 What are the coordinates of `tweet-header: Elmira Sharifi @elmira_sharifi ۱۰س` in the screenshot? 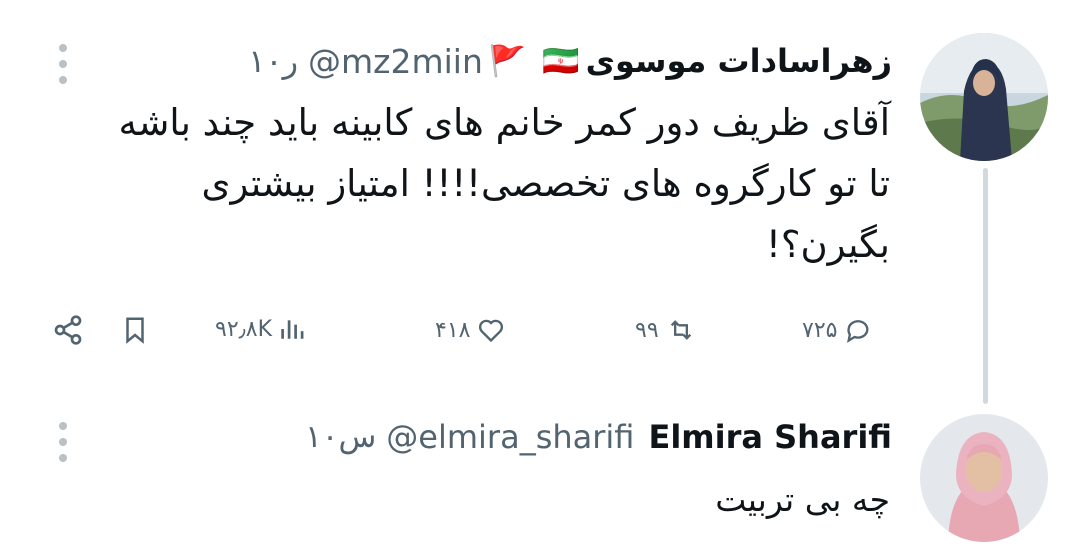 It's located at (598, 437).